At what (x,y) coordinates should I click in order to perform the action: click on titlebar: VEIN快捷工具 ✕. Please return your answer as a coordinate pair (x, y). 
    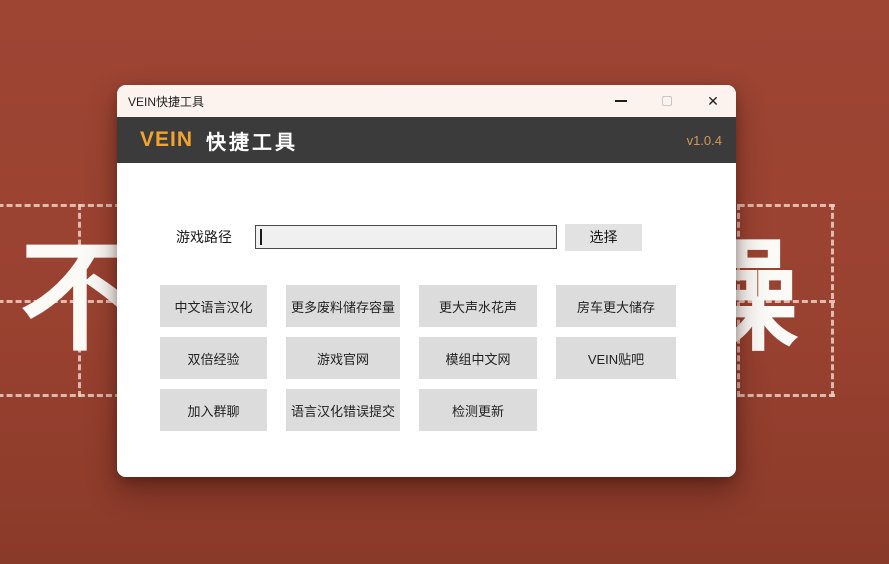
    Looking at the image, I should click on (426, 101).